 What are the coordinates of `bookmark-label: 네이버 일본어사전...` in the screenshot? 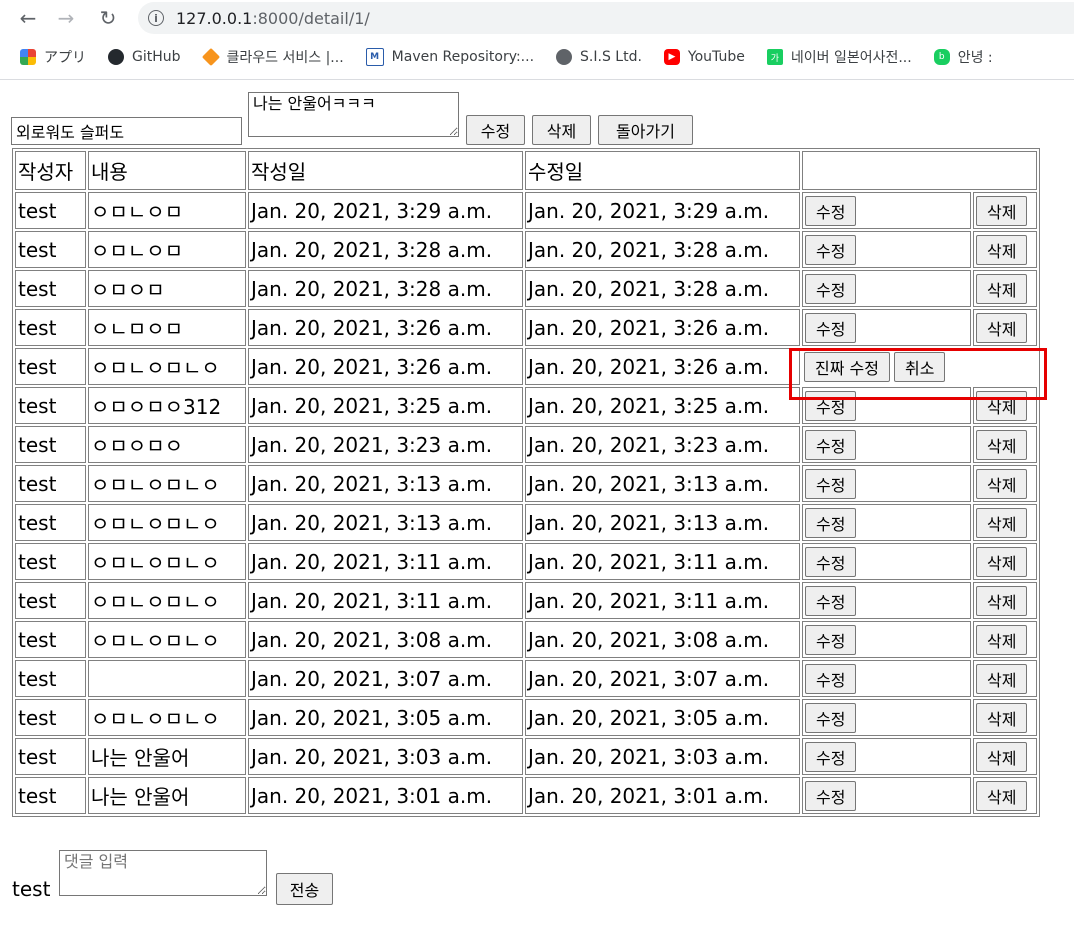 It's located at (851, 58).